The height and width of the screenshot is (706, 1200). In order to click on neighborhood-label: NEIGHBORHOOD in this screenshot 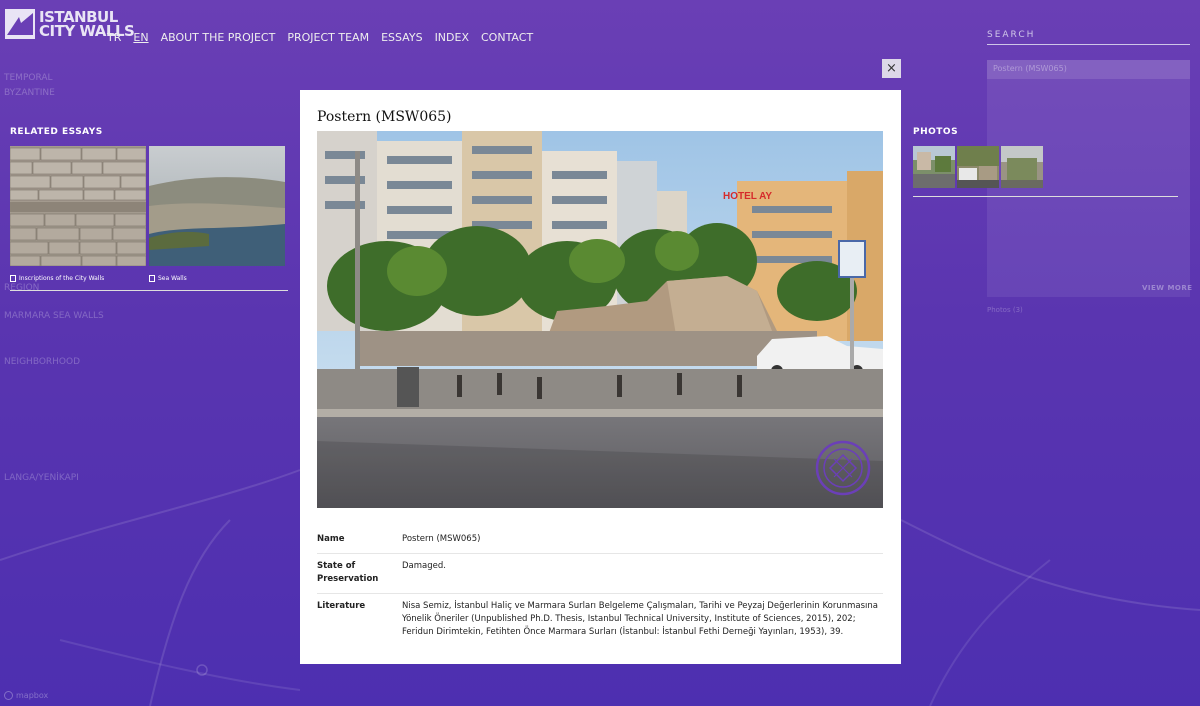, I will do `click(42, 362)`.